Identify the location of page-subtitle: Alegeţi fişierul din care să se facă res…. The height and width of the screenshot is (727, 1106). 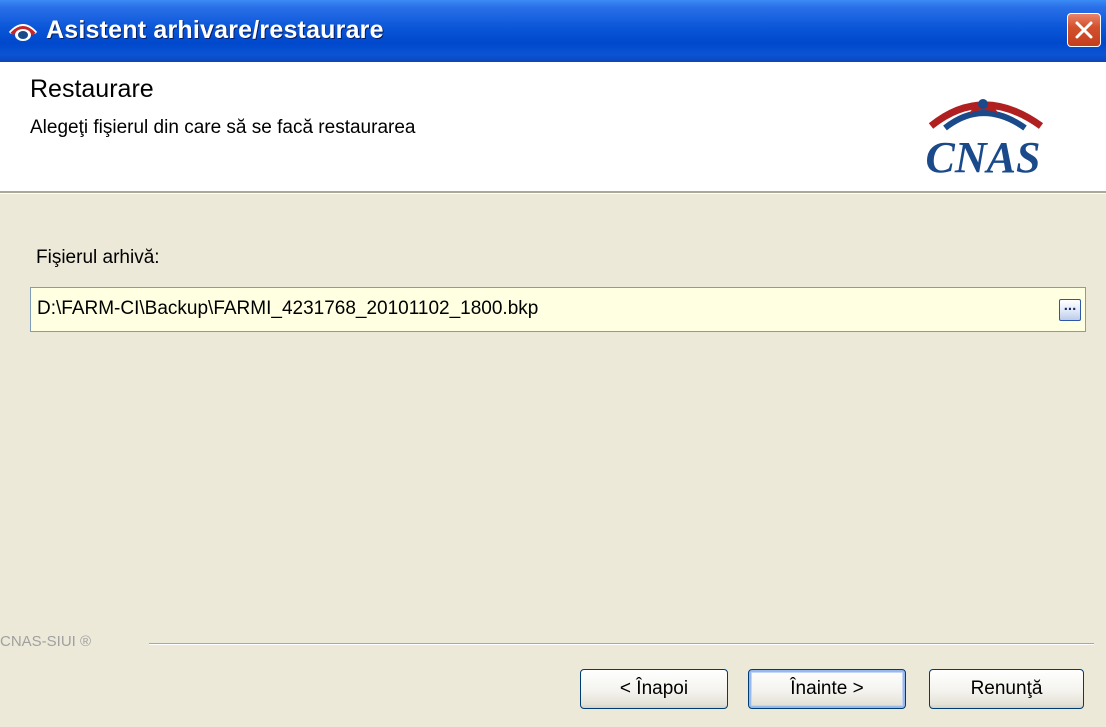
(223, 127).